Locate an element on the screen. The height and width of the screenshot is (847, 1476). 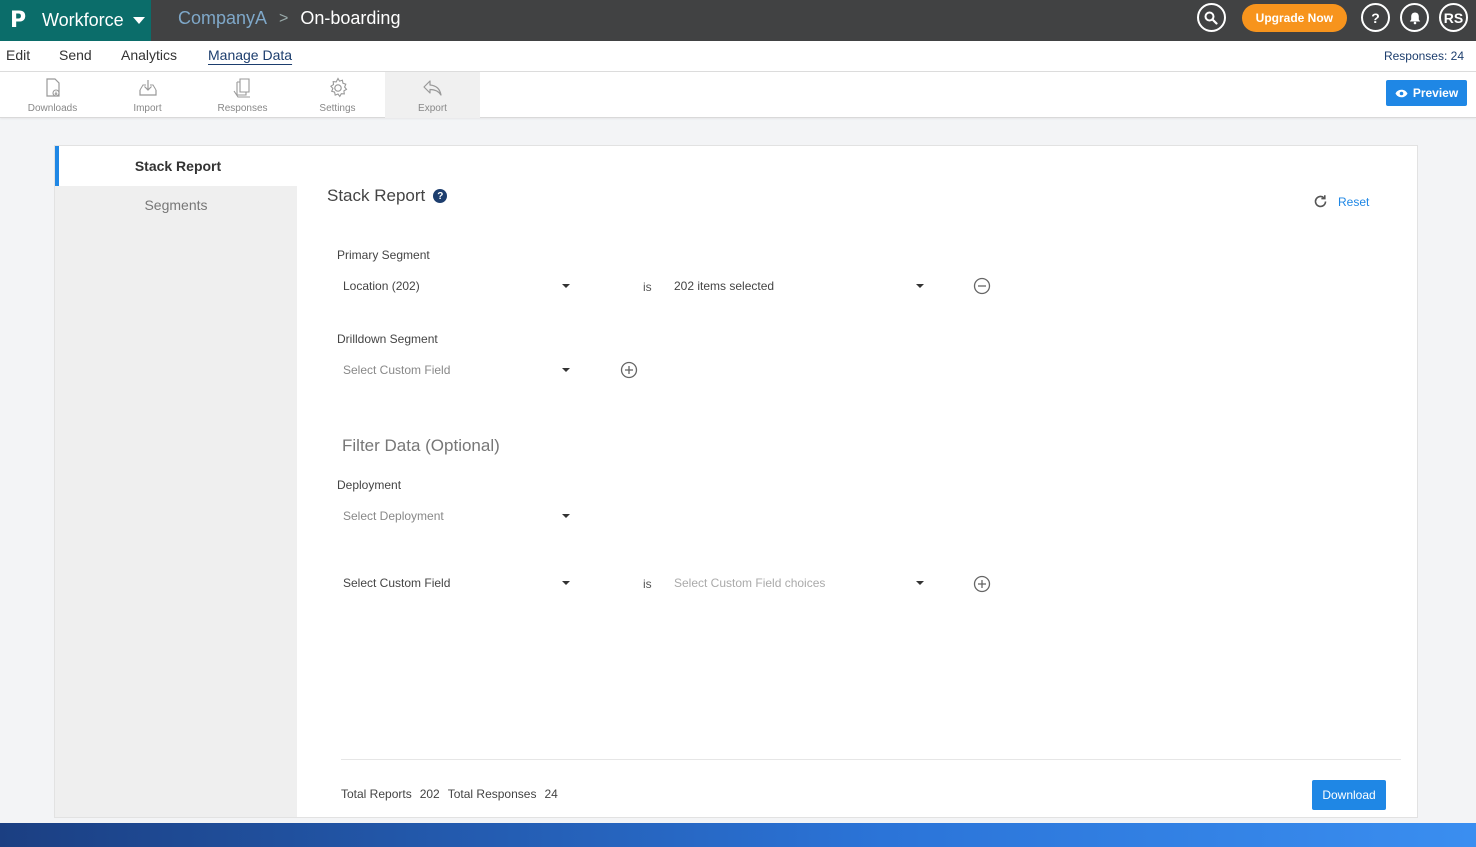
primary-choices-value: 202 items selected is located at coordinates (724, 286).